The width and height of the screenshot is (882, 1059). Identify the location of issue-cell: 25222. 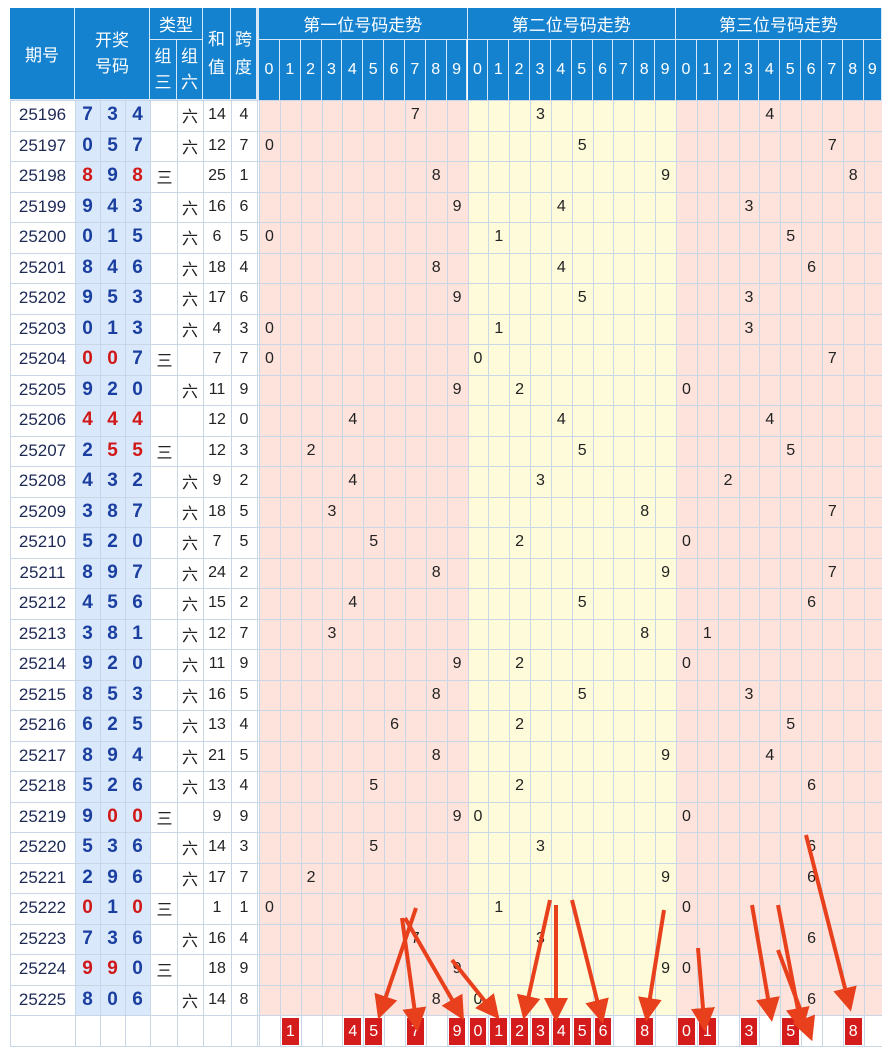
(42, 908).